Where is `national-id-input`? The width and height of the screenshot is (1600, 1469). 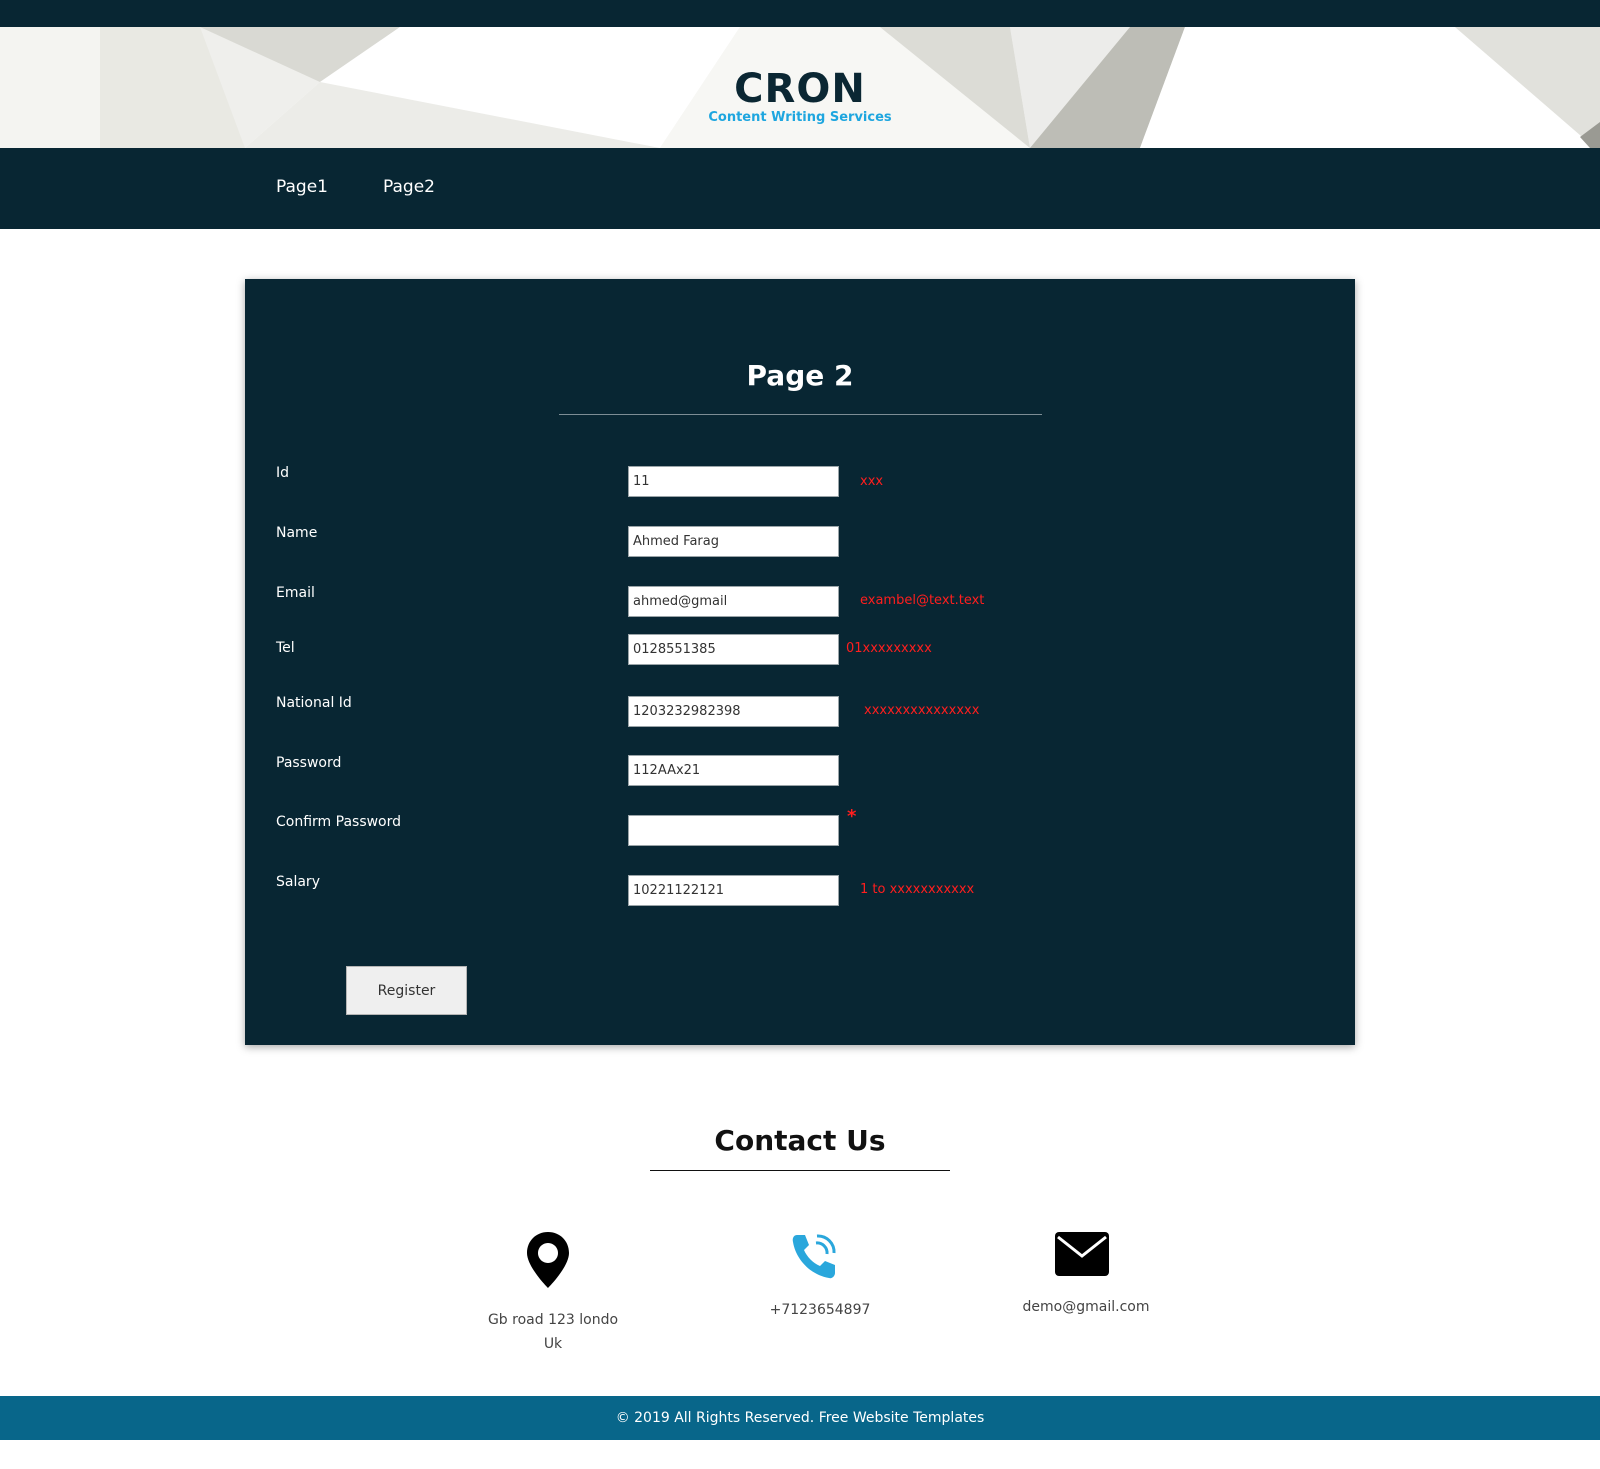 national-id-input is located at coordinates (733, 711).